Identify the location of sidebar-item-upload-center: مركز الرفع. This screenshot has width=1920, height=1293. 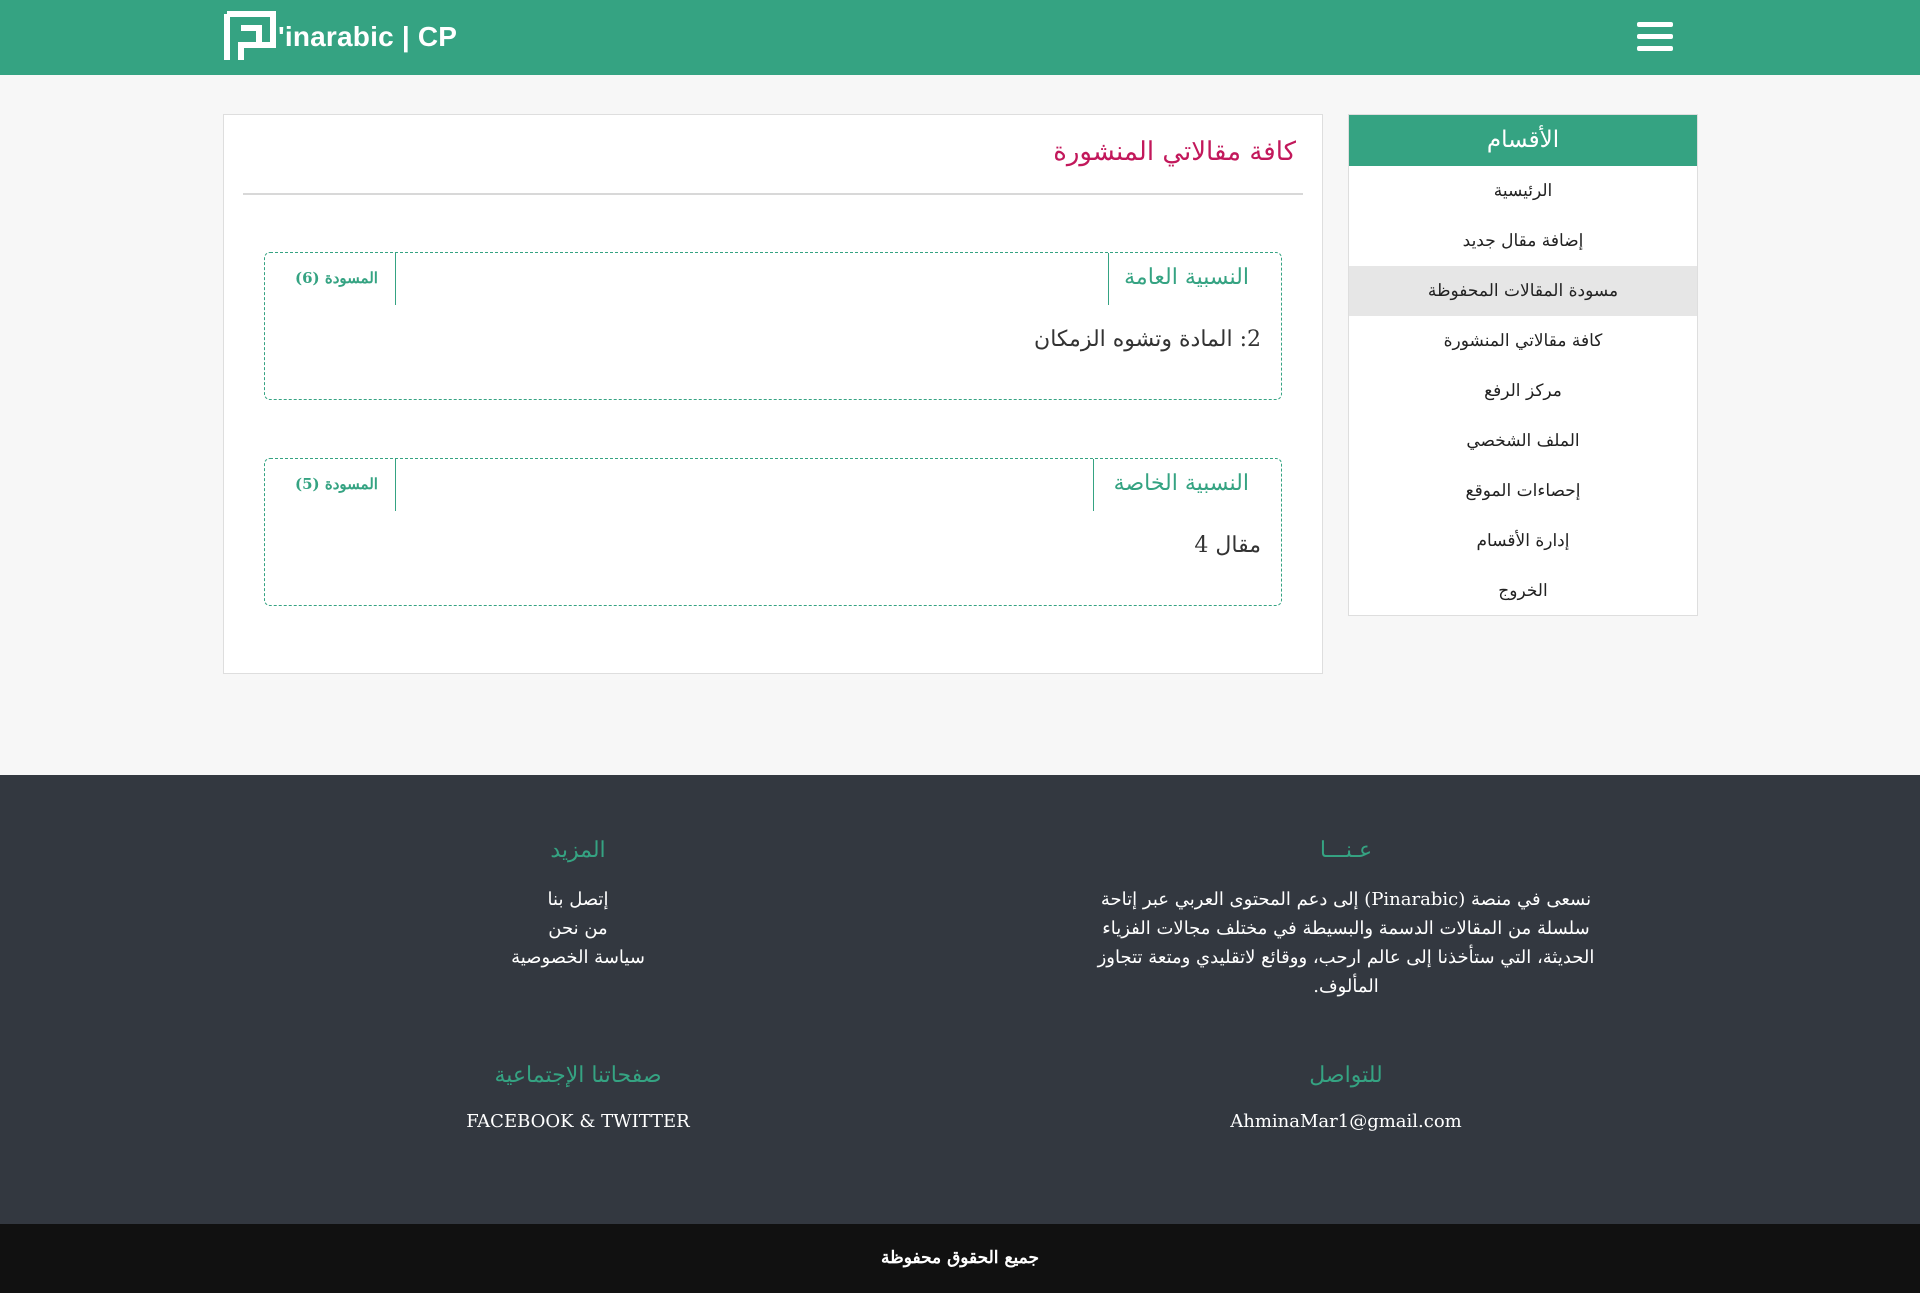
(1523, 391).